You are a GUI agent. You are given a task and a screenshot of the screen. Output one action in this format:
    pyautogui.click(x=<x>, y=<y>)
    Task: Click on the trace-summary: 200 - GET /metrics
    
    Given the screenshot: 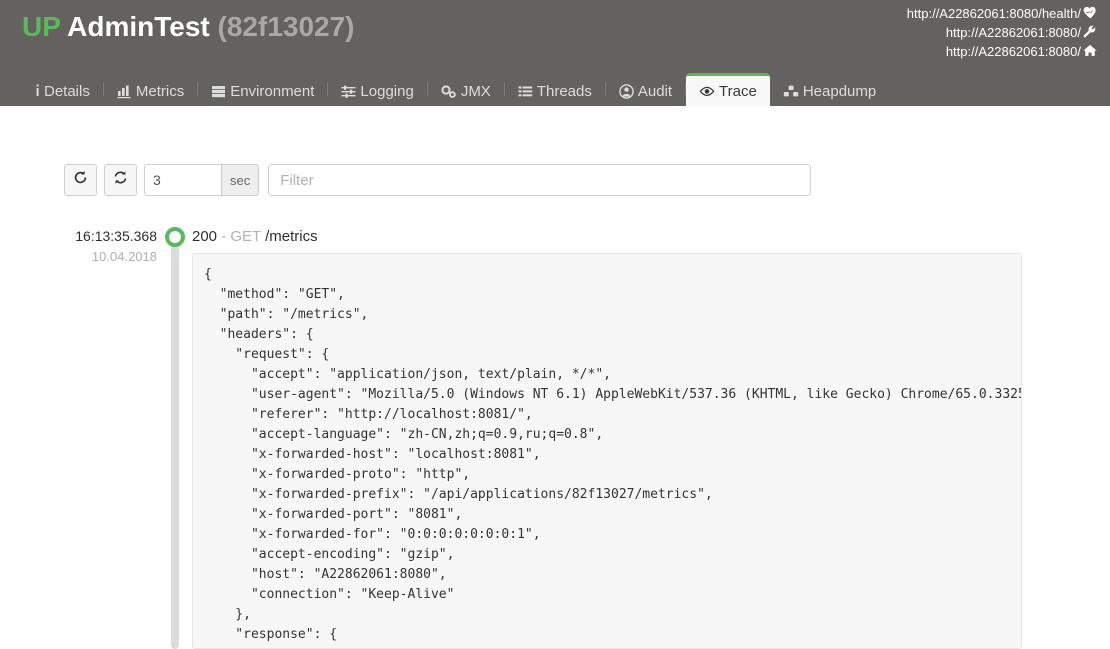 What is the action you would take?
    pyautogui.click(x=255, y=236)
    